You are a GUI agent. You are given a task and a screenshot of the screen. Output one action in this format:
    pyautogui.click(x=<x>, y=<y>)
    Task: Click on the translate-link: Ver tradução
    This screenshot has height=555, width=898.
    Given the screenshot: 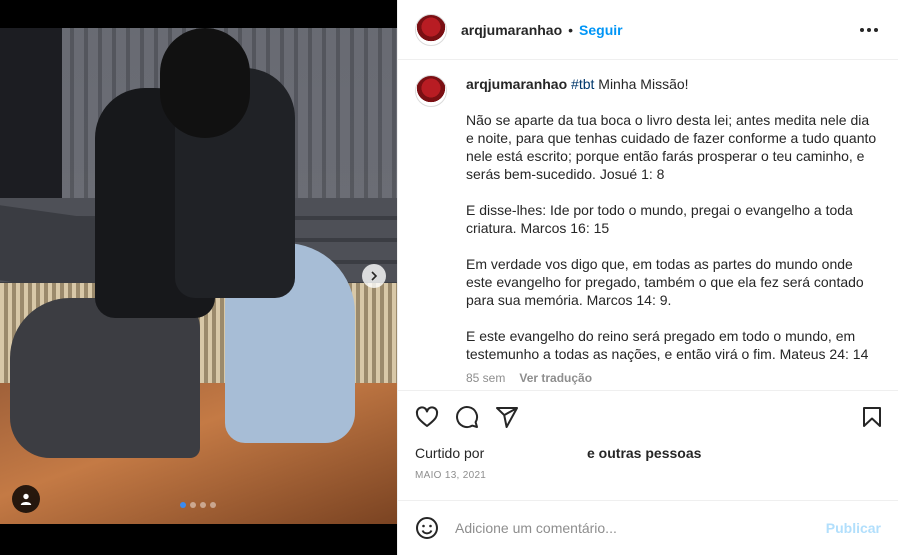 What is the action you would take?
    pyautogui.click(x=555, y=378)
    